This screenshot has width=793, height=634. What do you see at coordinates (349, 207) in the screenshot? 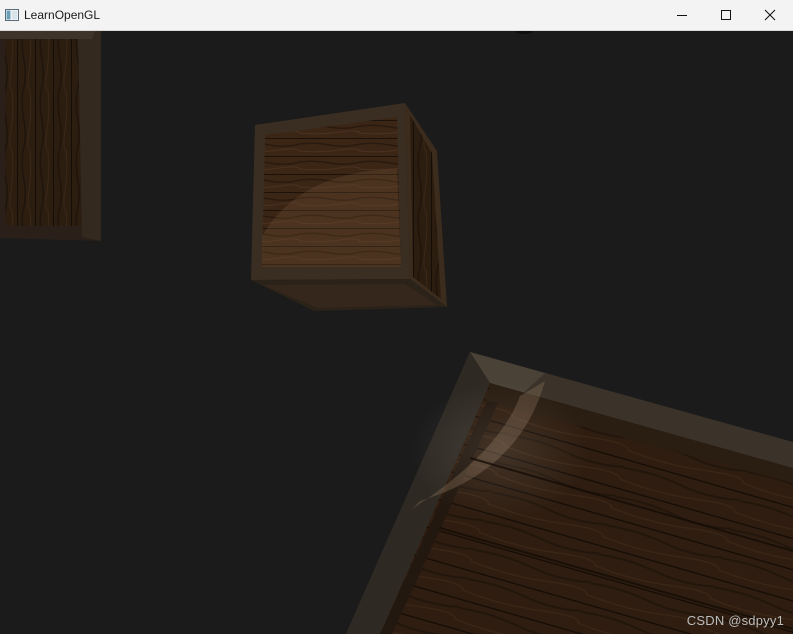
I see `crate-middle` at bounding box center [349, 207].